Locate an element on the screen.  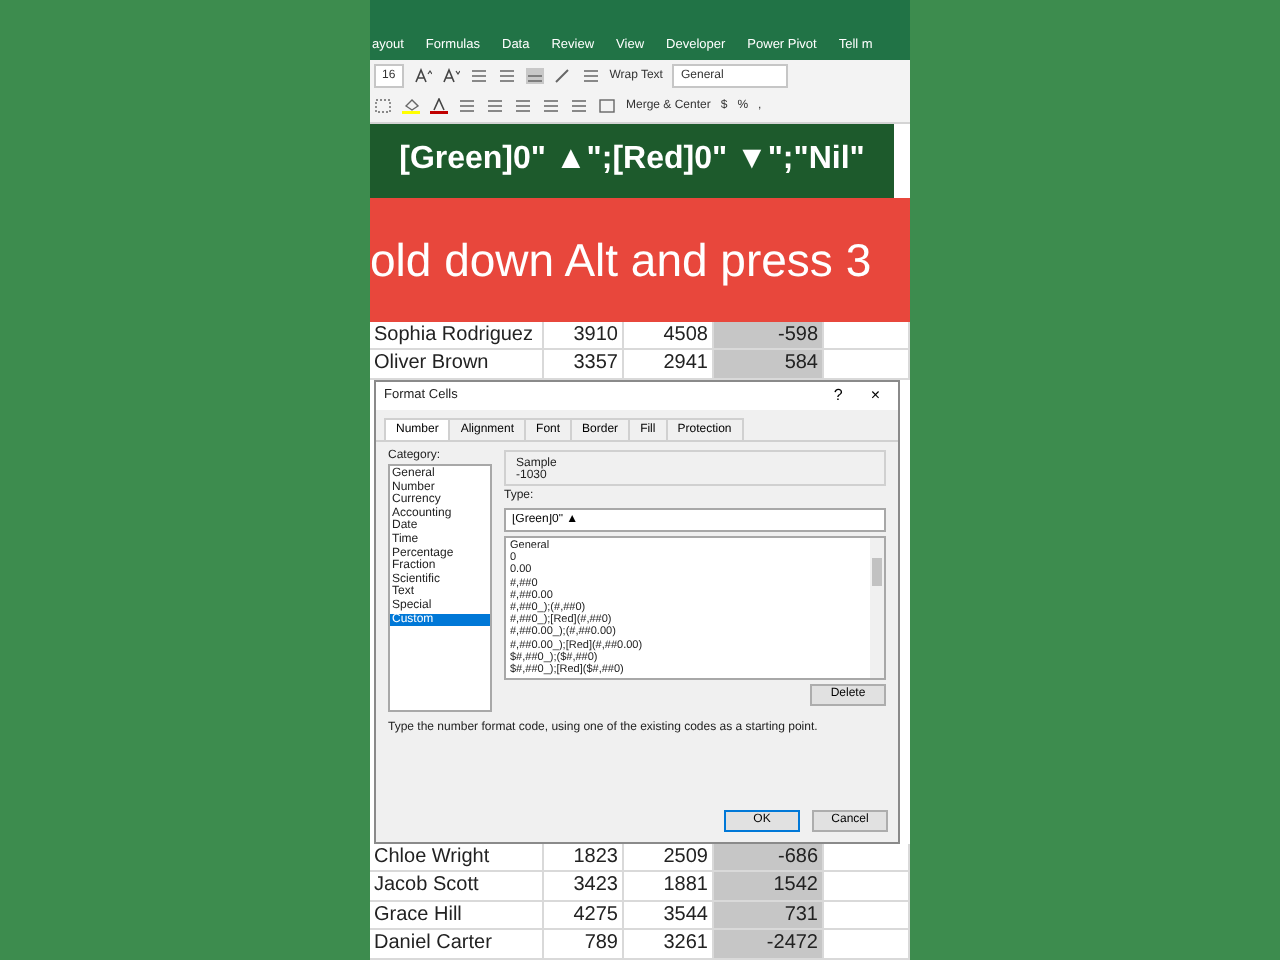
difference-cell: 731 is located at coordinates (769, 916).